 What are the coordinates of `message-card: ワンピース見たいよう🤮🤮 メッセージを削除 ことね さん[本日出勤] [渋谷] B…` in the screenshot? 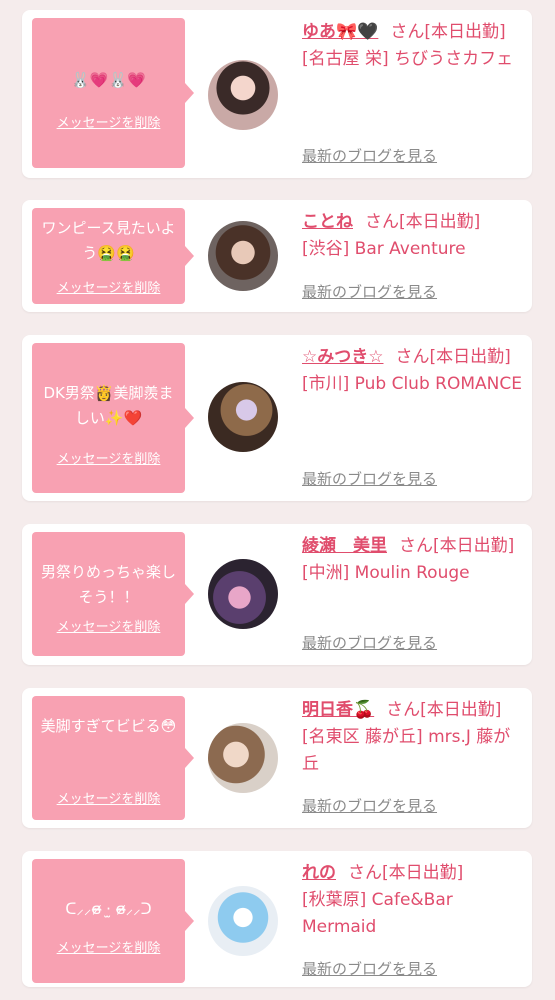 It's located at (277, 256).